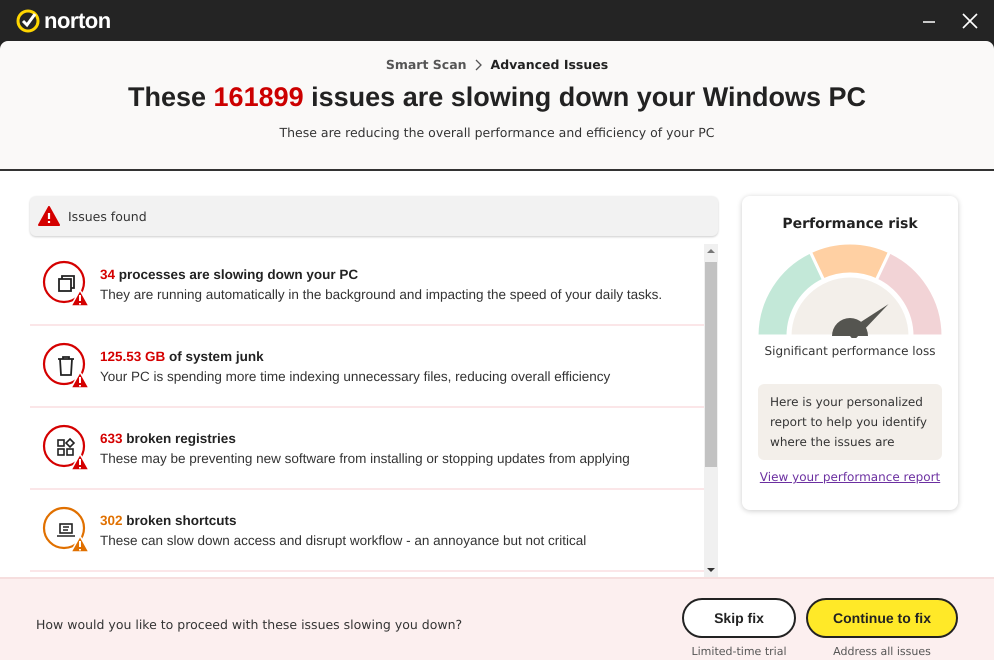 The image size is (994, 660). I want to click on page-headline: These 161899 issues are slowing down your Windows PC, so click(497, 97).